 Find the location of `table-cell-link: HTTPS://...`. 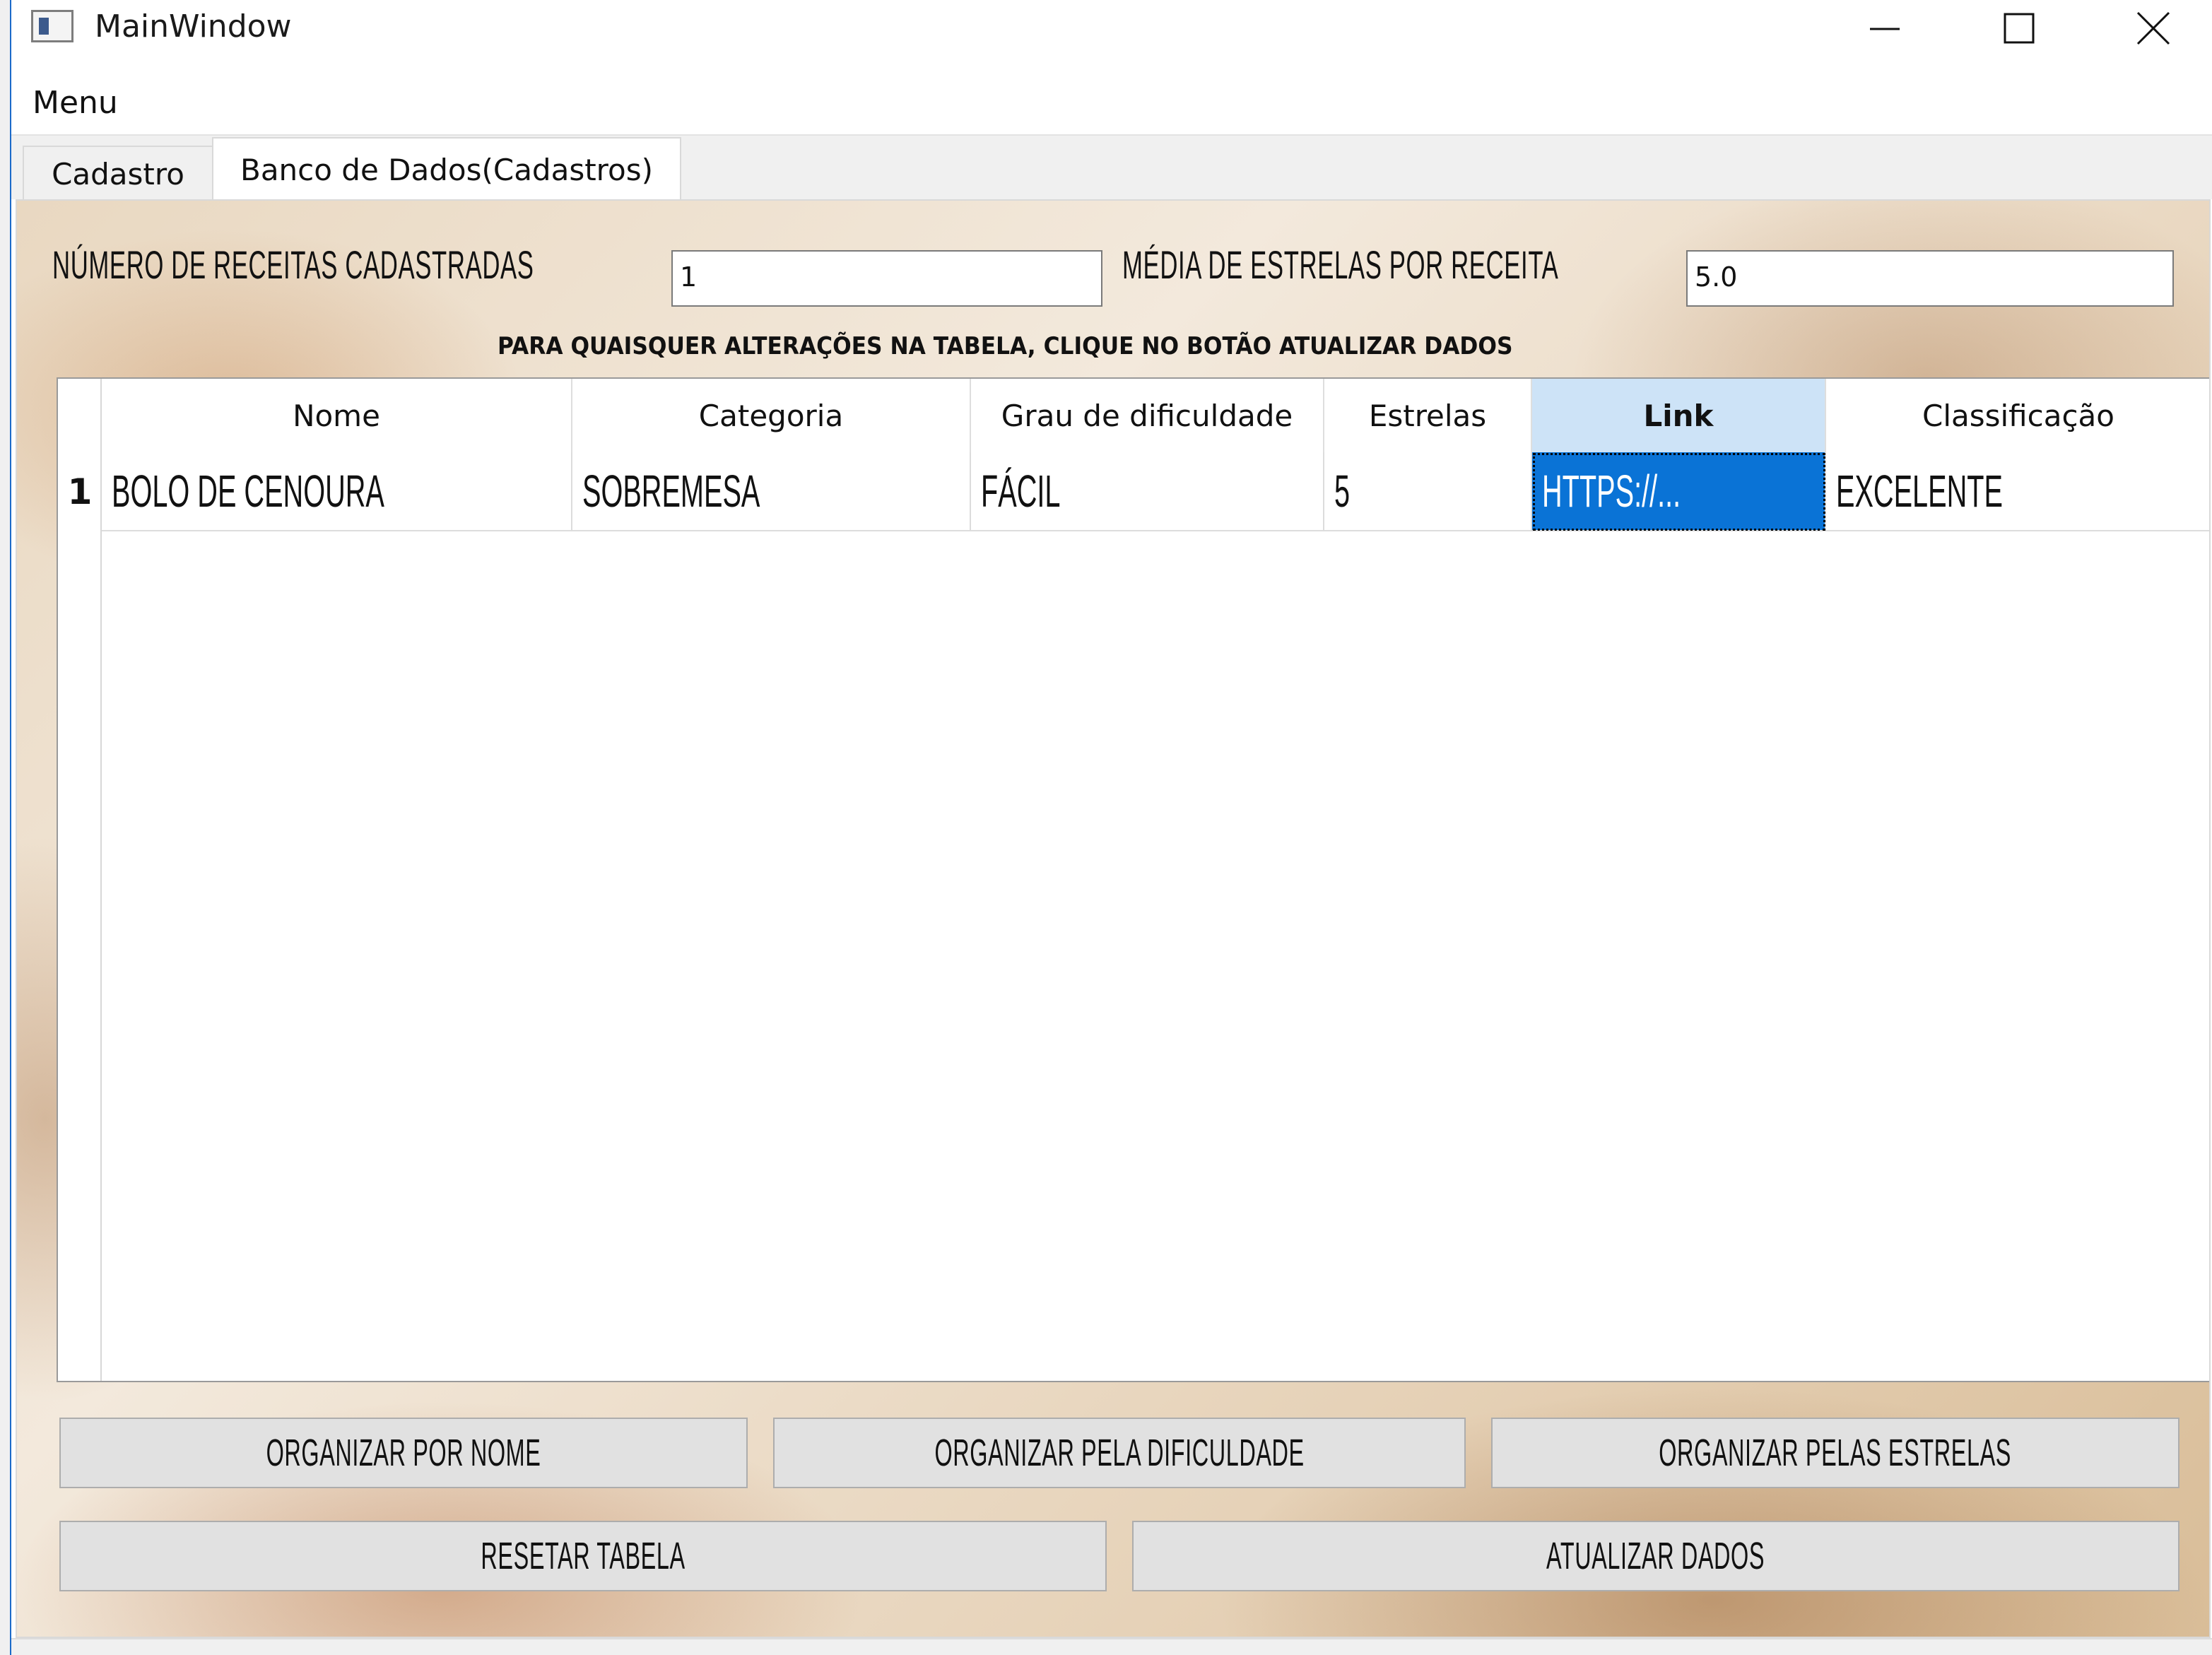

table-cell-link: HTTPS://... is located at coordinates (1679, 491).